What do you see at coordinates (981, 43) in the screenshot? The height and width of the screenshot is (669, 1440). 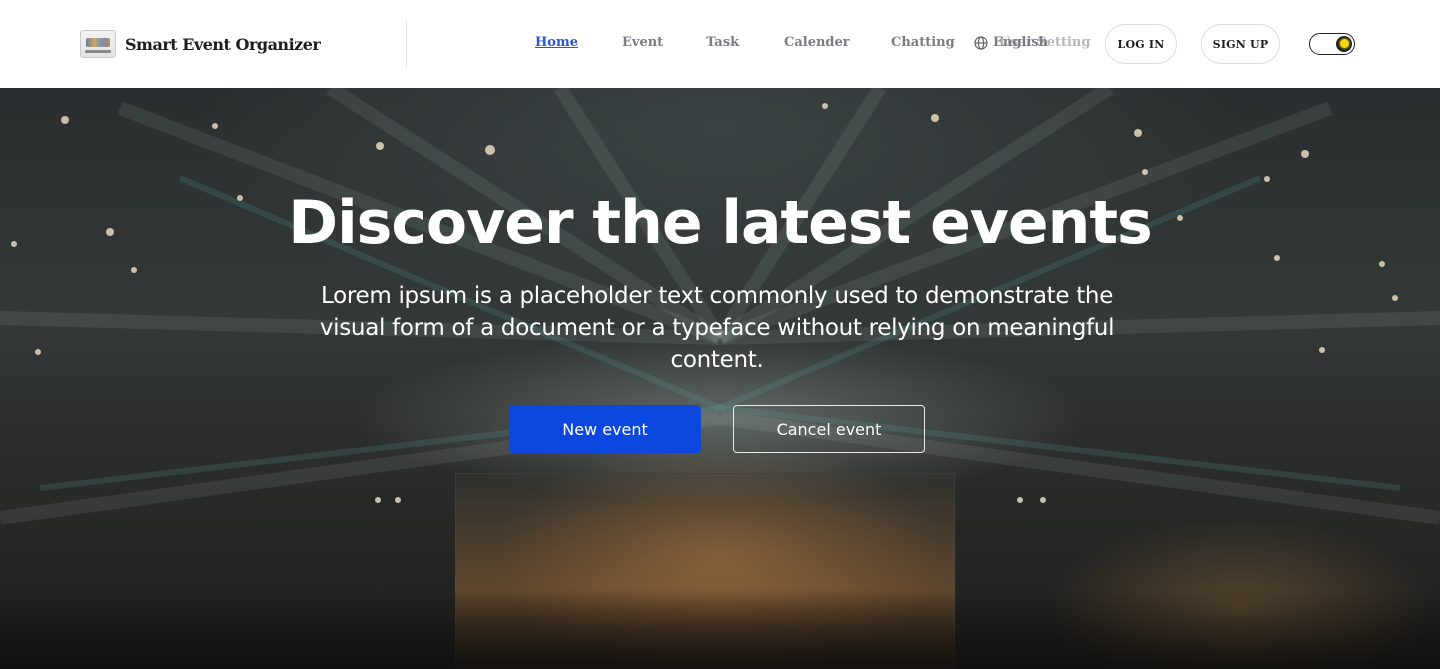 I see `globe-icon` at bounding box center [981, 43].